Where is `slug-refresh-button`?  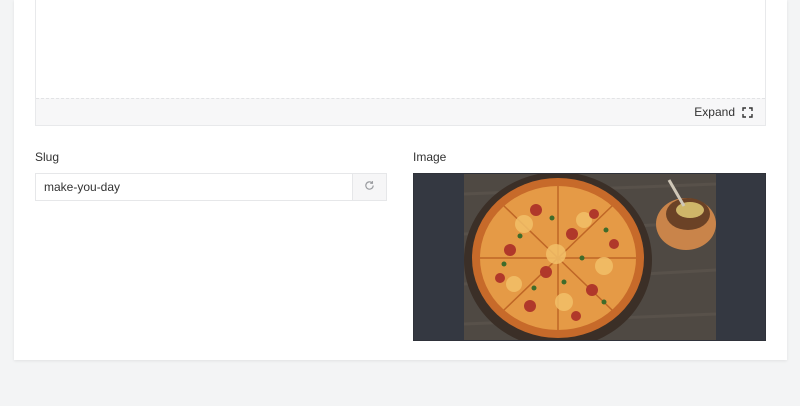 slug-refresh-button is located at coordinates (369, 187).